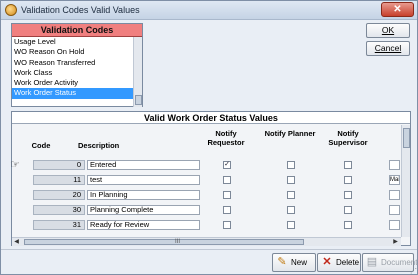  What do you see at coordinates (59, 210) in the screenshot?
I see `code-cell: 30` at bounding box center [59, 210].